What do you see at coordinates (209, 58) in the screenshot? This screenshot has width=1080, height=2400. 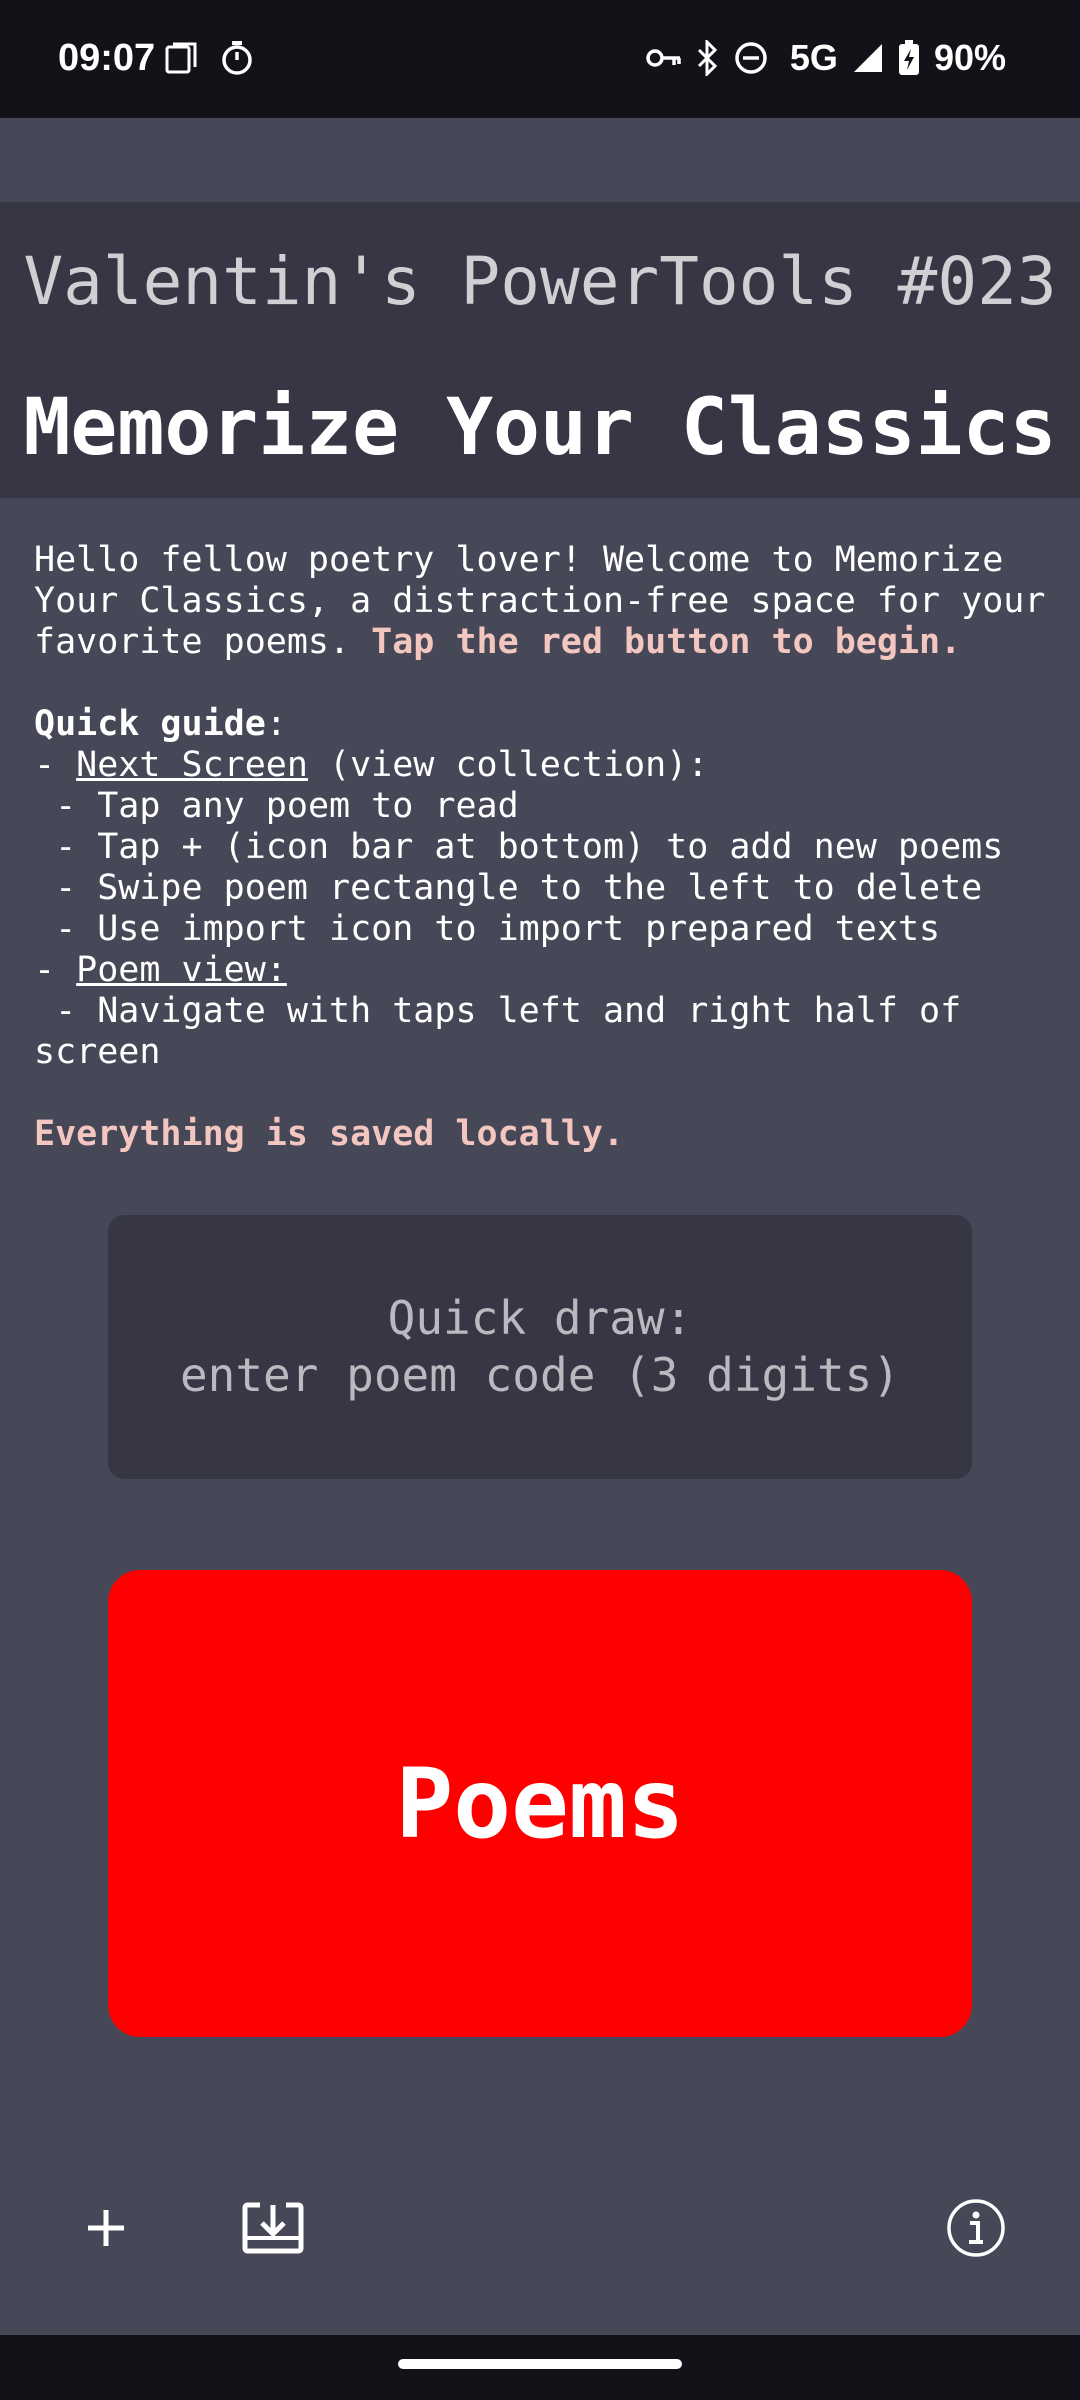 I see `status-left-icons` at bounding box center [209, 58].